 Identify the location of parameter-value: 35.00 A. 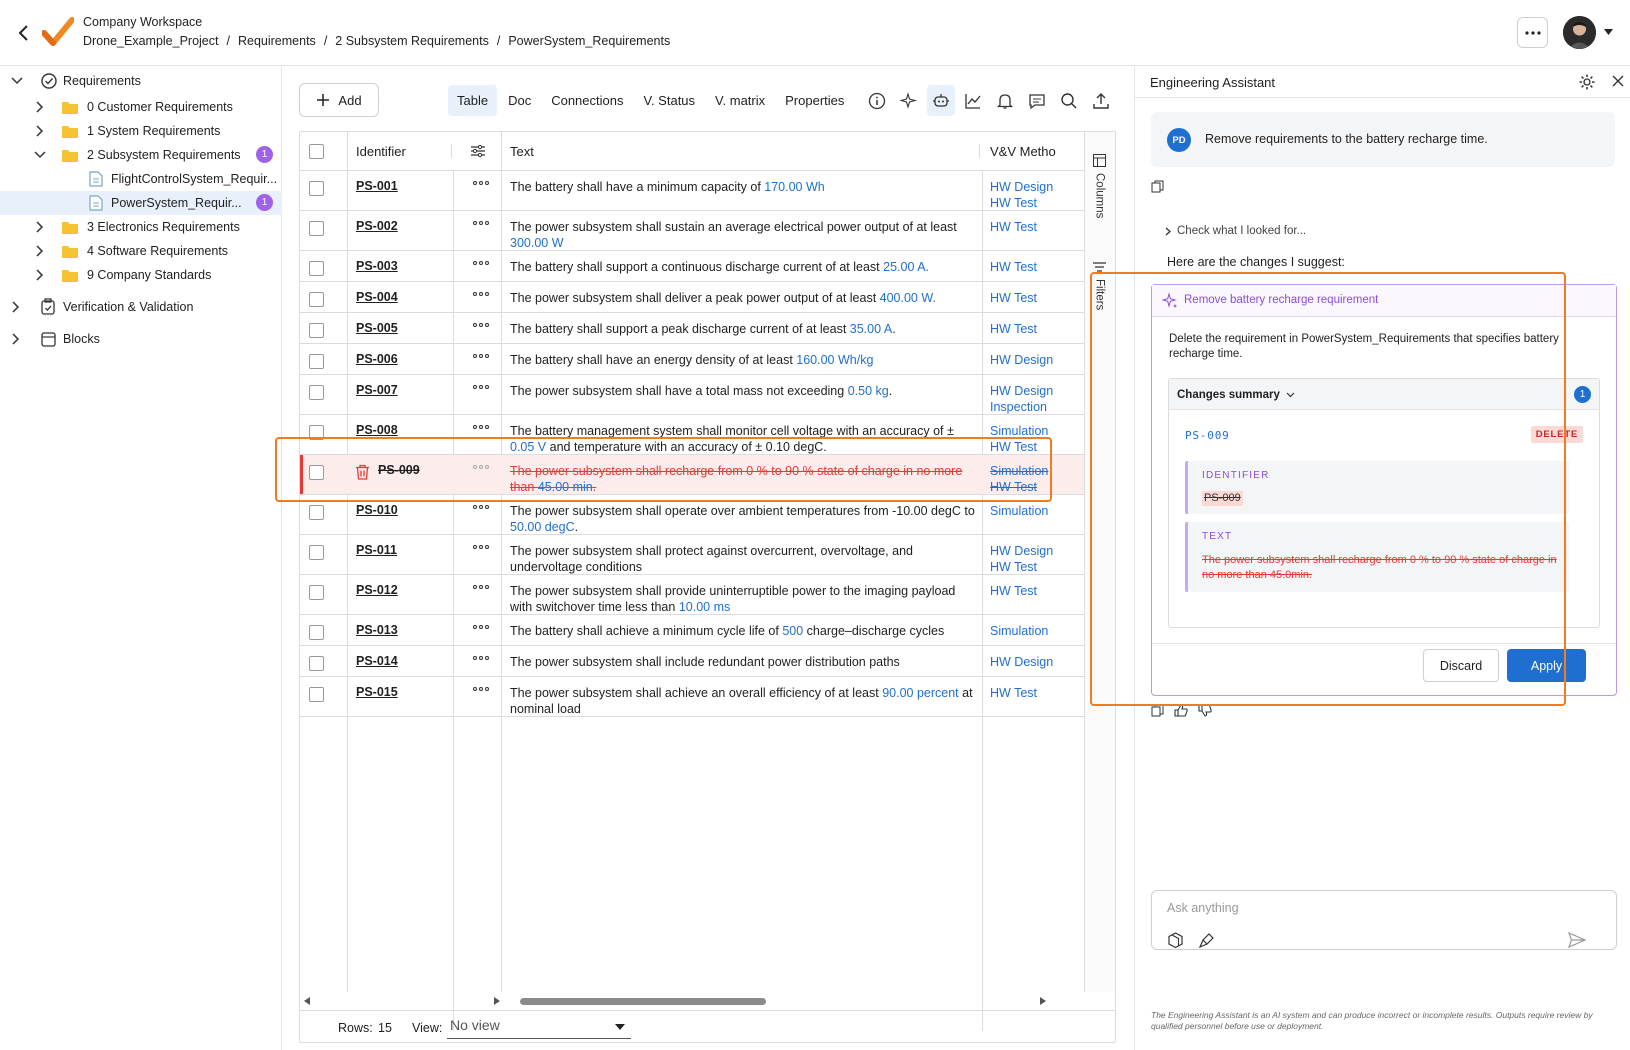
(871, 329).